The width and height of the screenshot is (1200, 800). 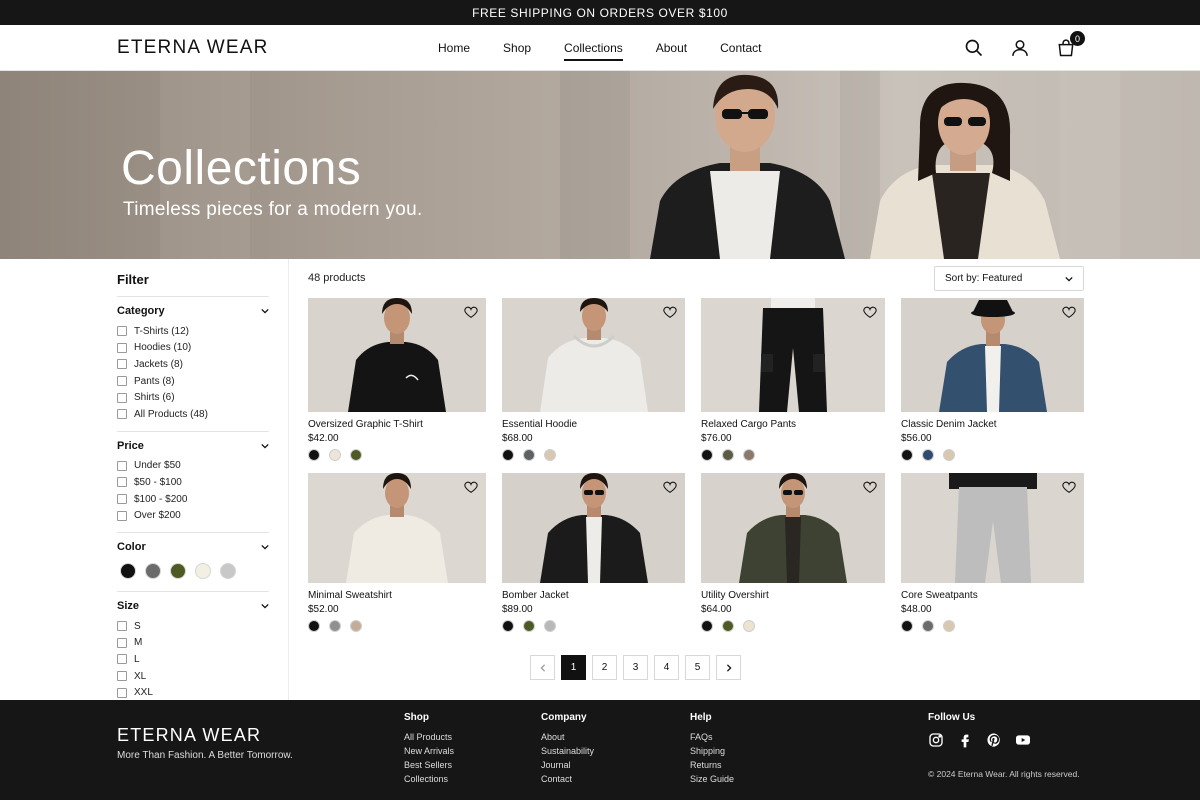 What do you see at coordinates (128, 570) in the screenshot?
I see `color-swatch-black` at bounding box center [128, 570].